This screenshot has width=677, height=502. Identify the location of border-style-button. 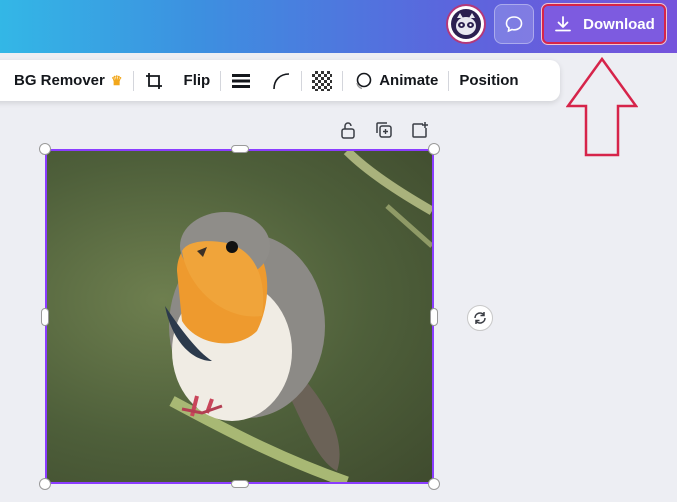
(241, 80).